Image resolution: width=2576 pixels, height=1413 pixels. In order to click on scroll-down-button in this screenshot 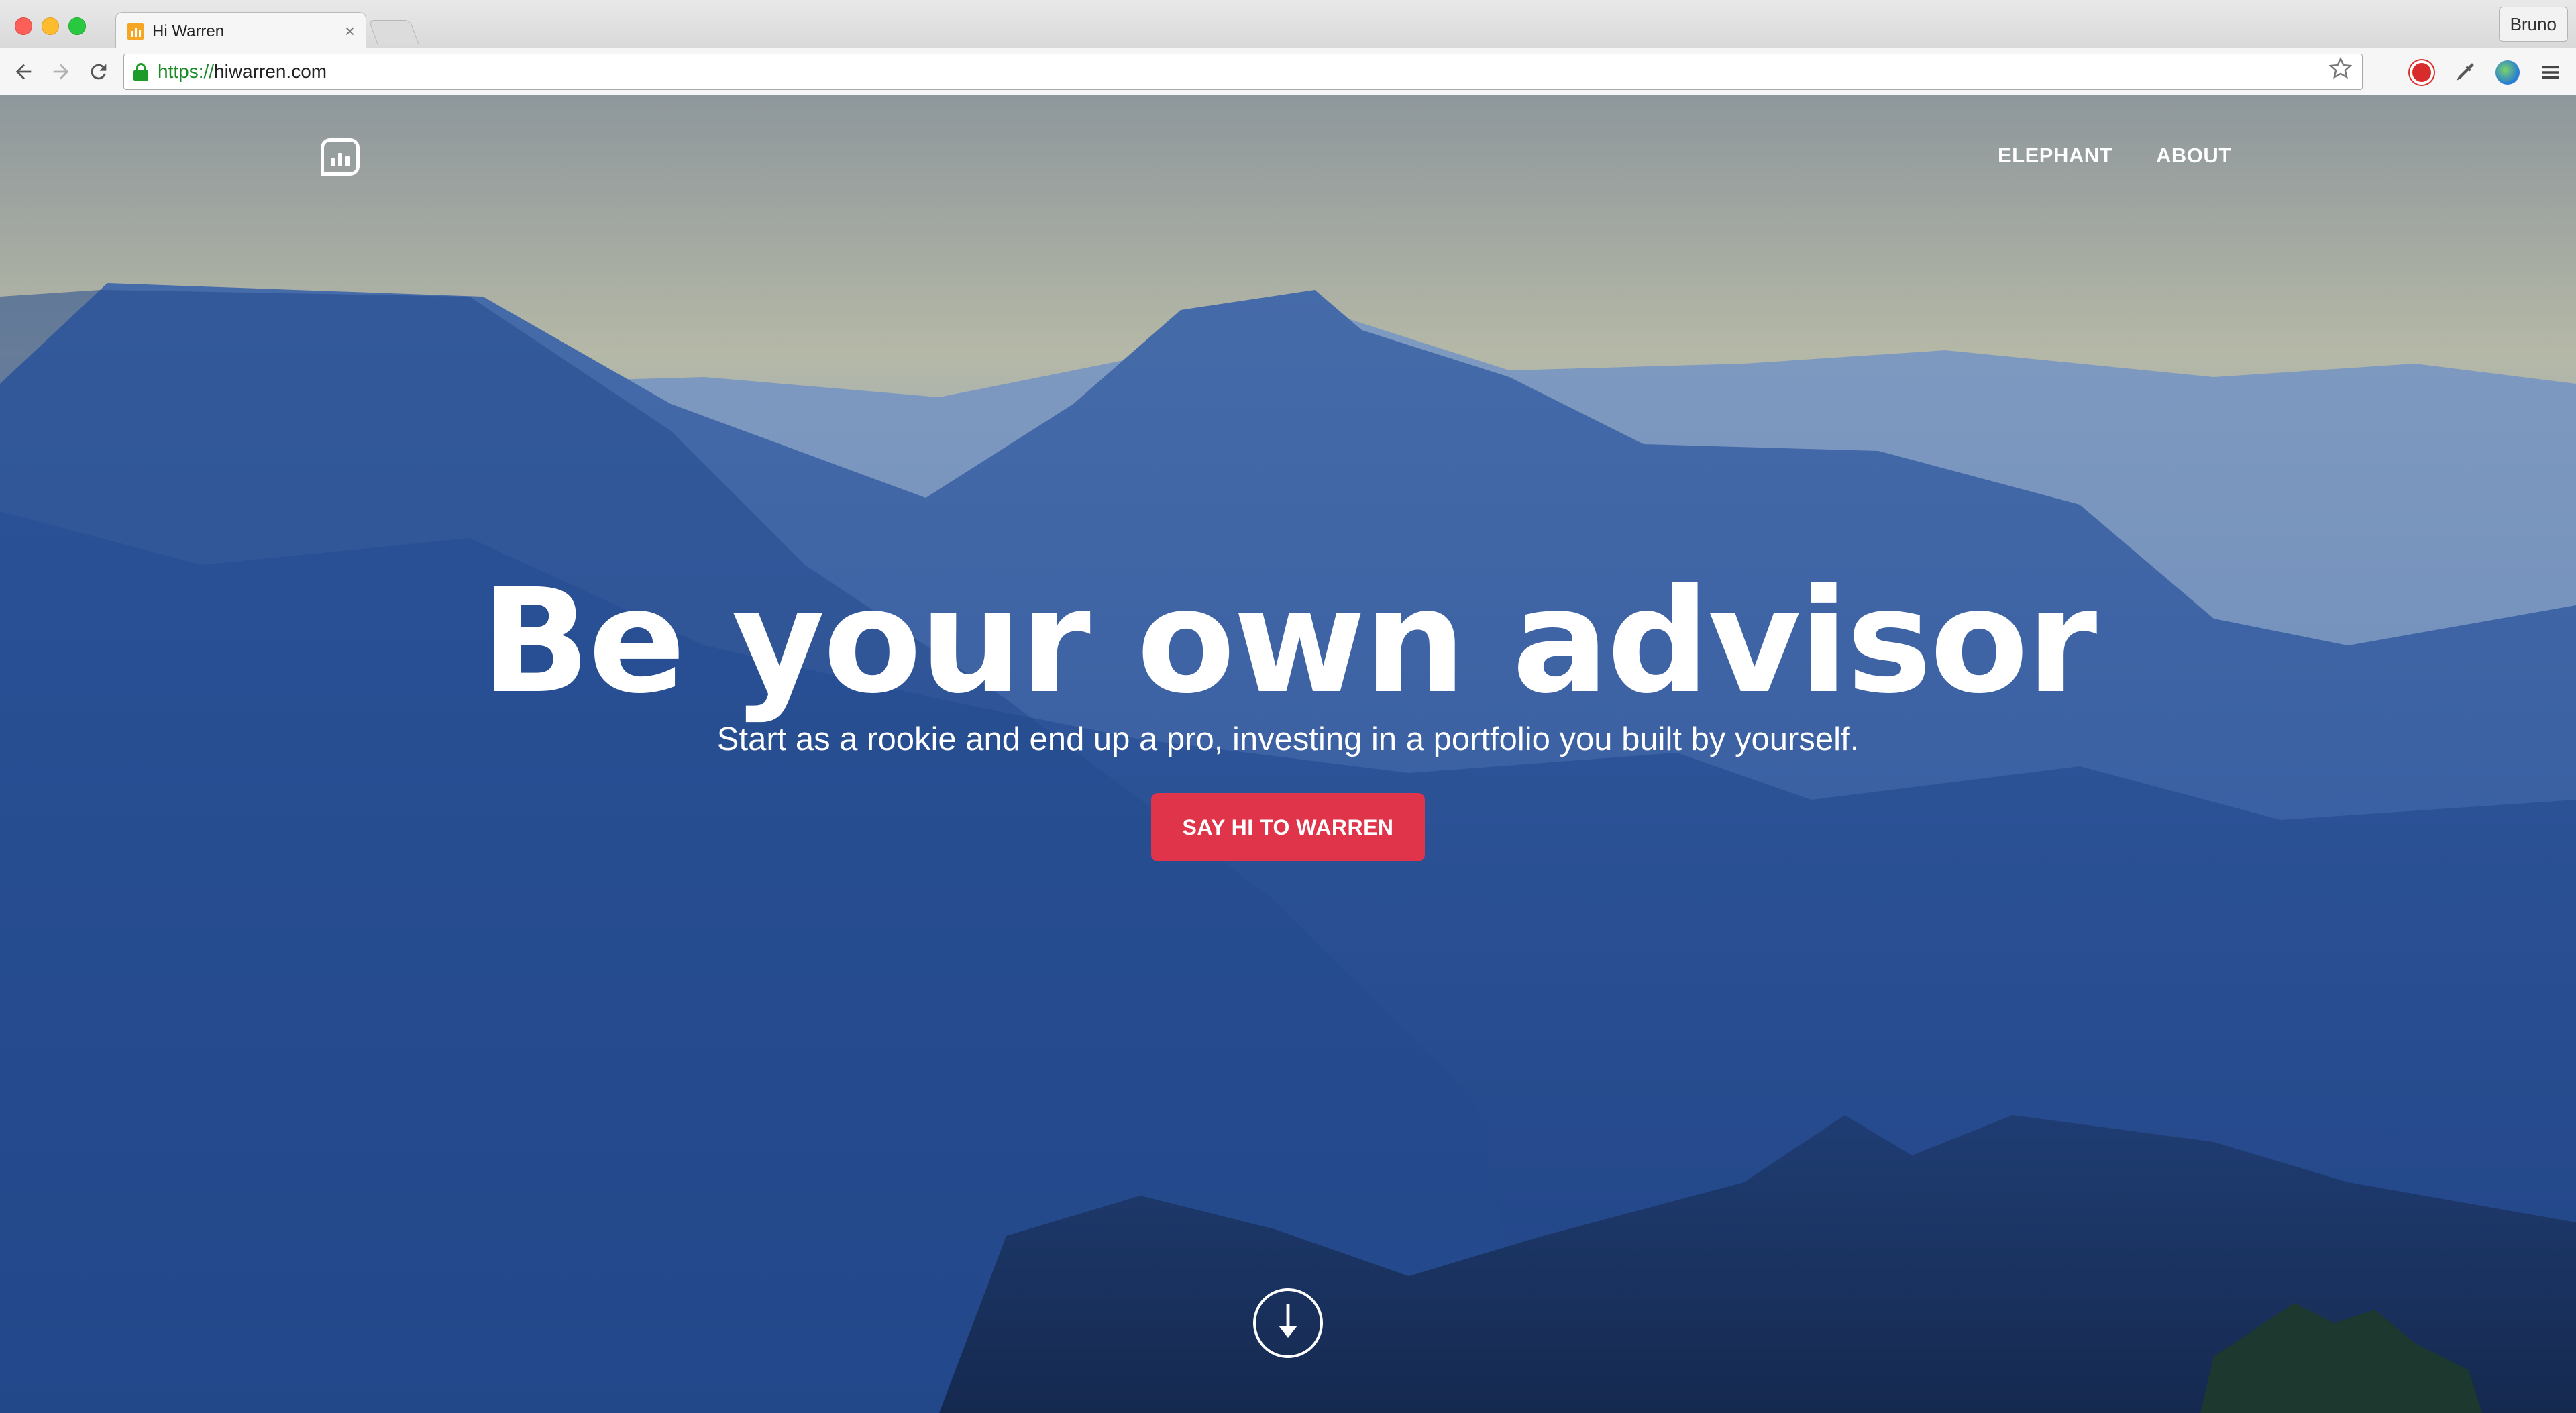, I will do `click(1288, 1323)`.